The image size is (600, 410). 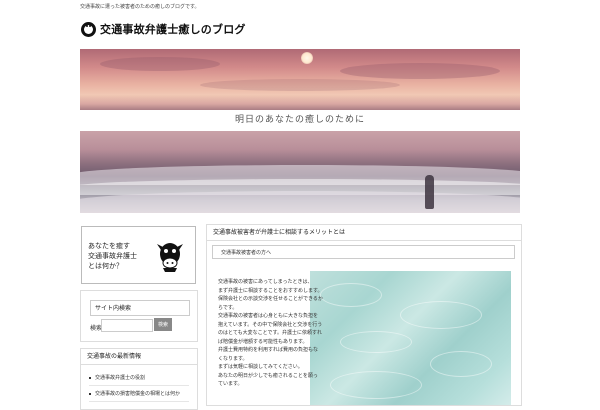 I want to click on profile-banner: あなたを癒す 交通事故弁護士 とは何か？, so click(x=138, y=255).